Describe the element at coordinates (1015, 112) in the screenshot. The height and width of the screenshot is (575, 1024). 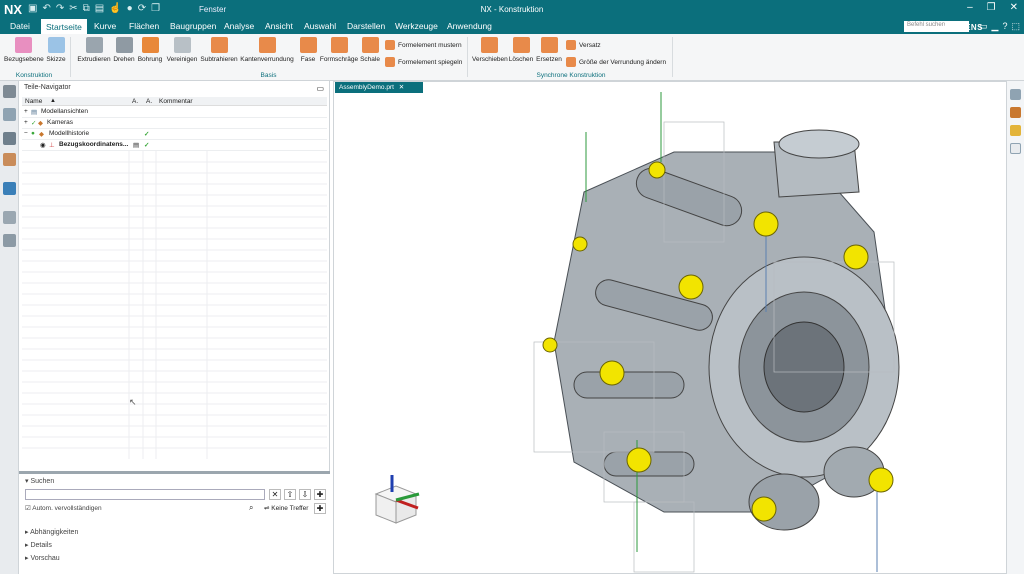
I see `palette-icon` at that location.